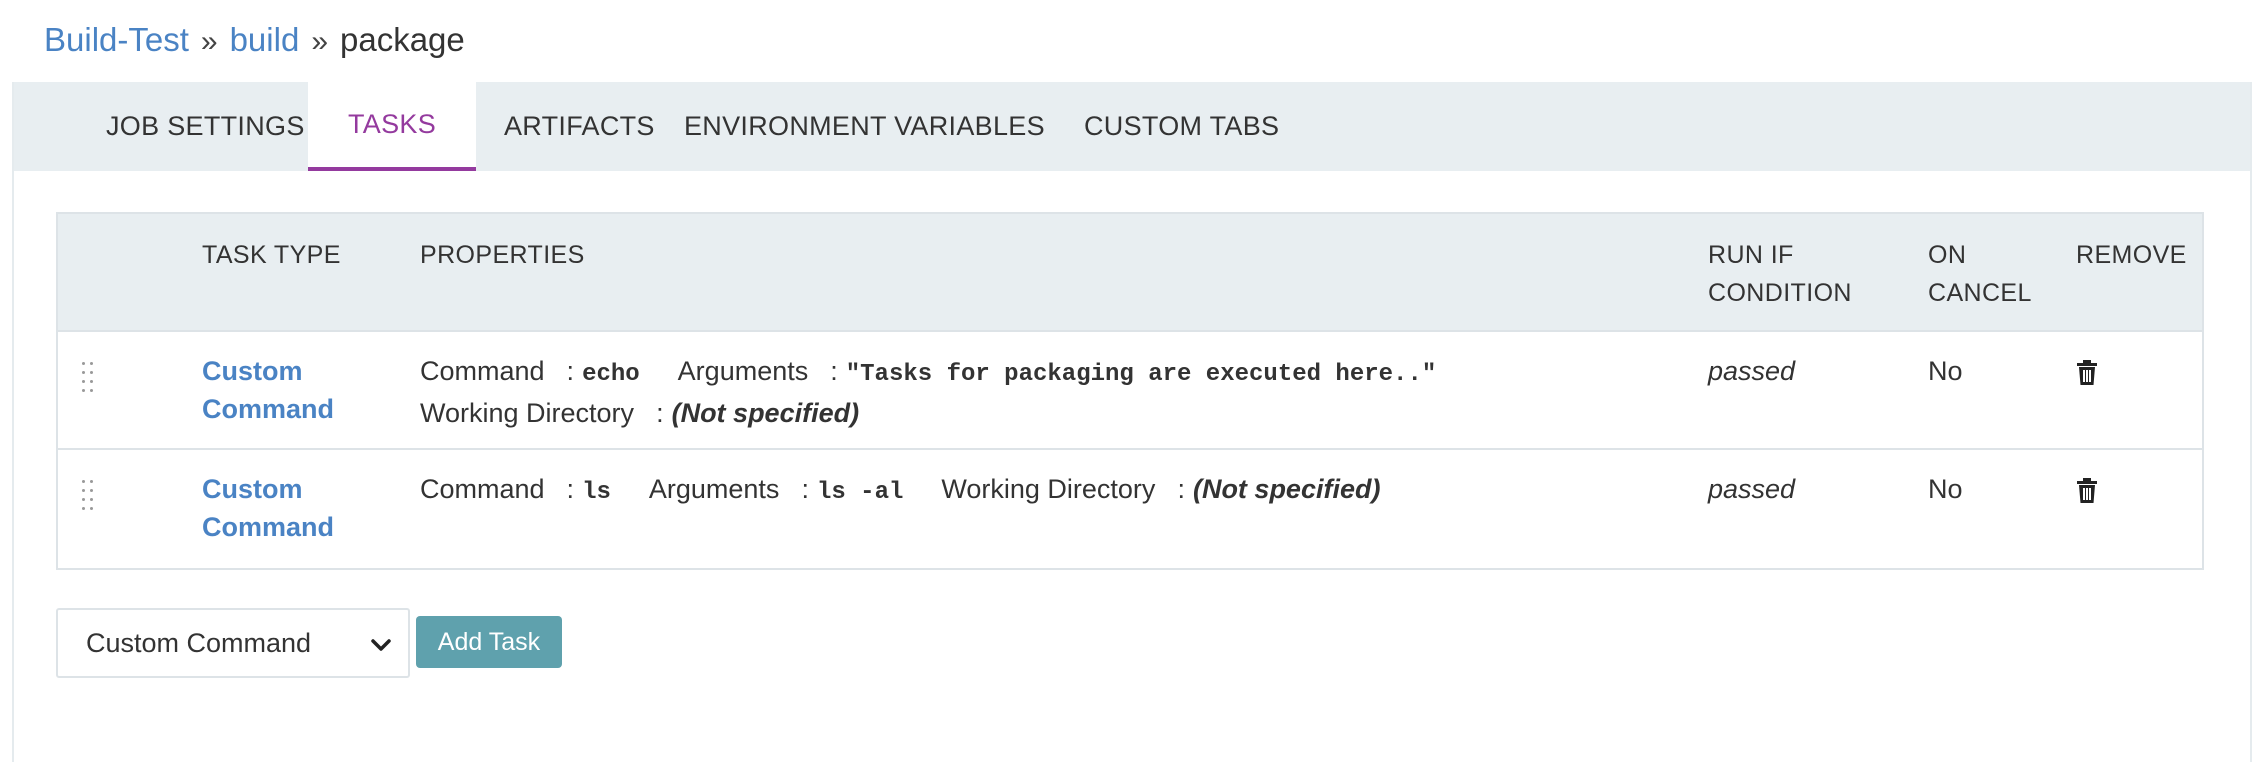  I want to click on task-type-select-value: Custom Command, so click(199, 642).